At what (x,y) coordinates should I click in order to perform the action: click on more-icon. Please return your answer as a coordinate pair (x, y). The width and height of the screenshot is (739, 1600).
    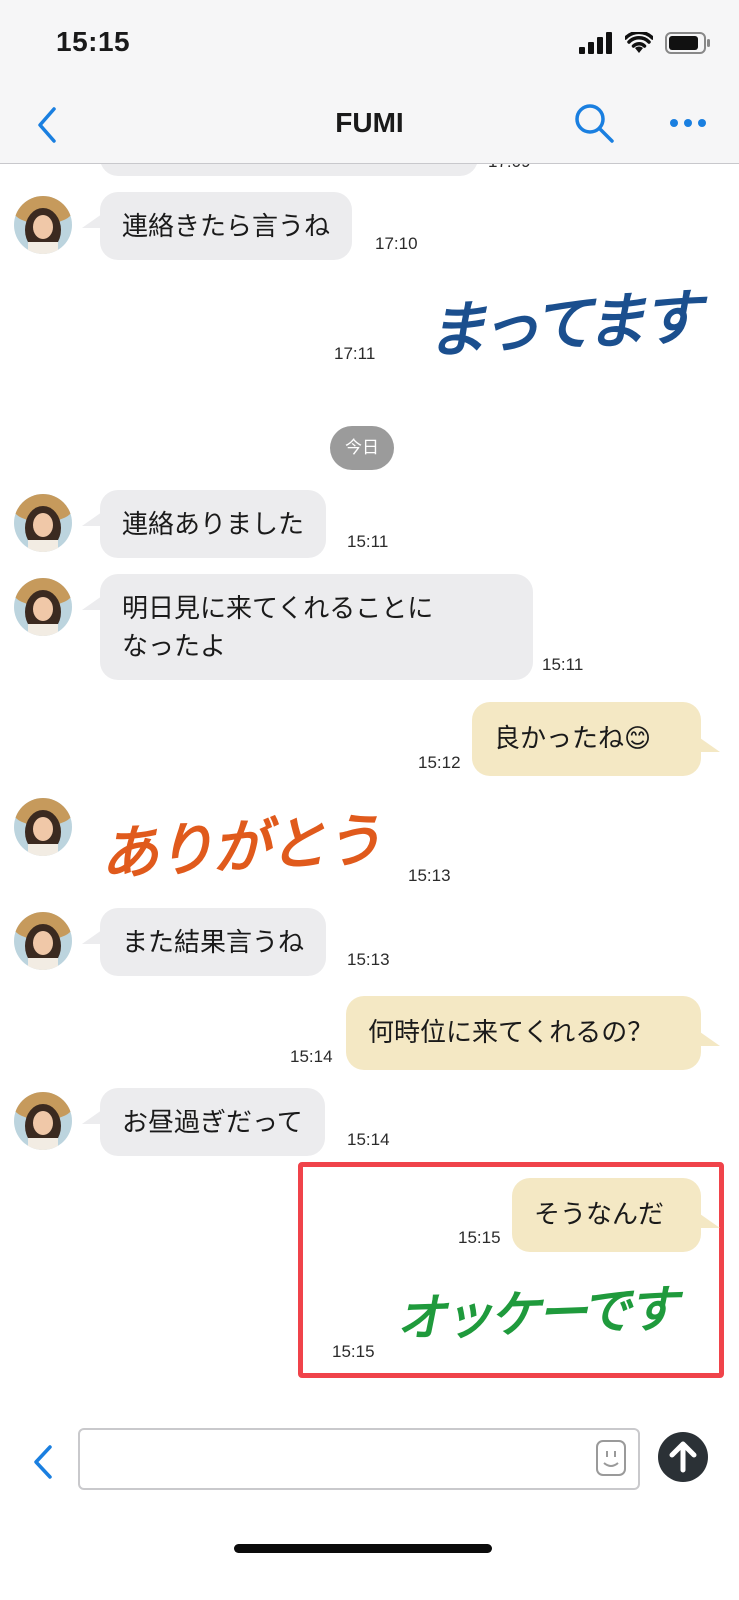
    Looking at the image, I should click on (688, 123).